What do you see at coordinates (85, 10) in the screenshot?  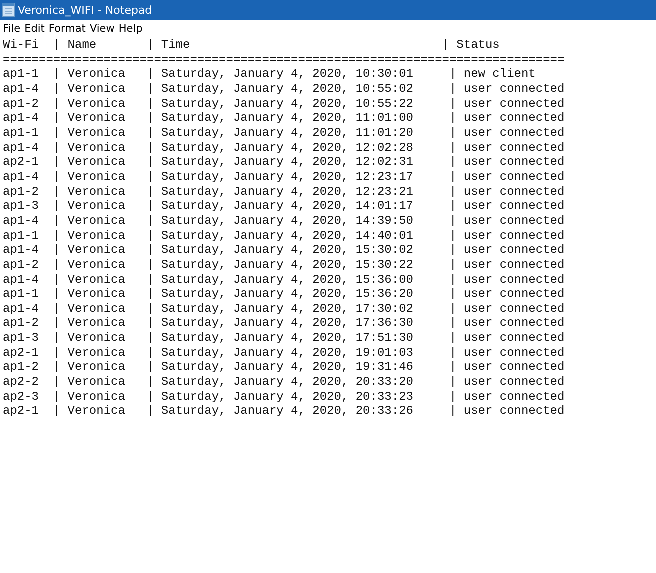 I see `window-title: Veronica_WIFI - Notepad` at bounding box center [85, 10].